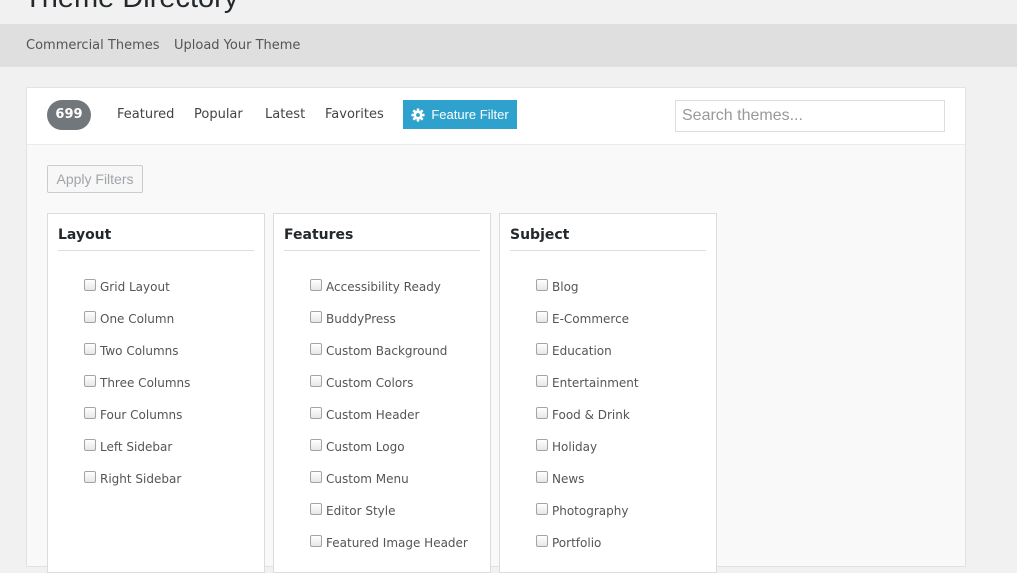 The height and width of the screenshot is (573, 1017). I want to click on filter-option: Food & Drink, so click(583, 415).